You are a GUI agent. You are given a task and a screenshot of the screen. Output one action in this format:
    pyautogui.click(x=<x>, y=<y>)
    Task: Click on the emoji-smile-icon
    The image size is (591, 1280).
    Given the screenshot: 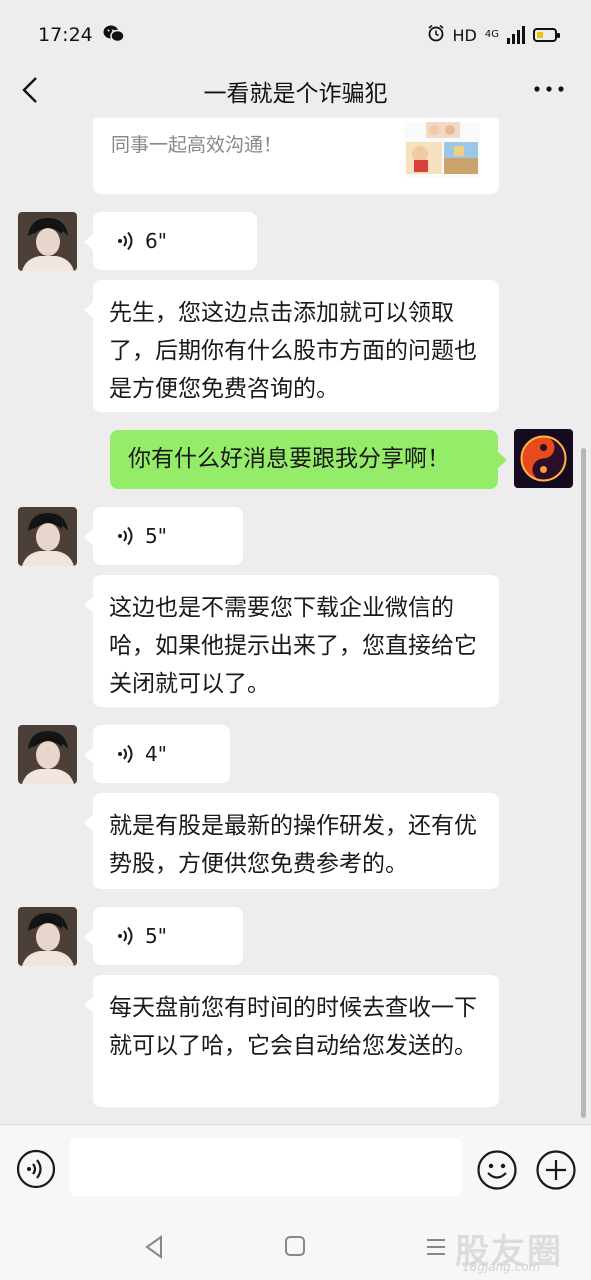 What is the action you would take?
    pyautogui.click(x=497, y=1170)
    